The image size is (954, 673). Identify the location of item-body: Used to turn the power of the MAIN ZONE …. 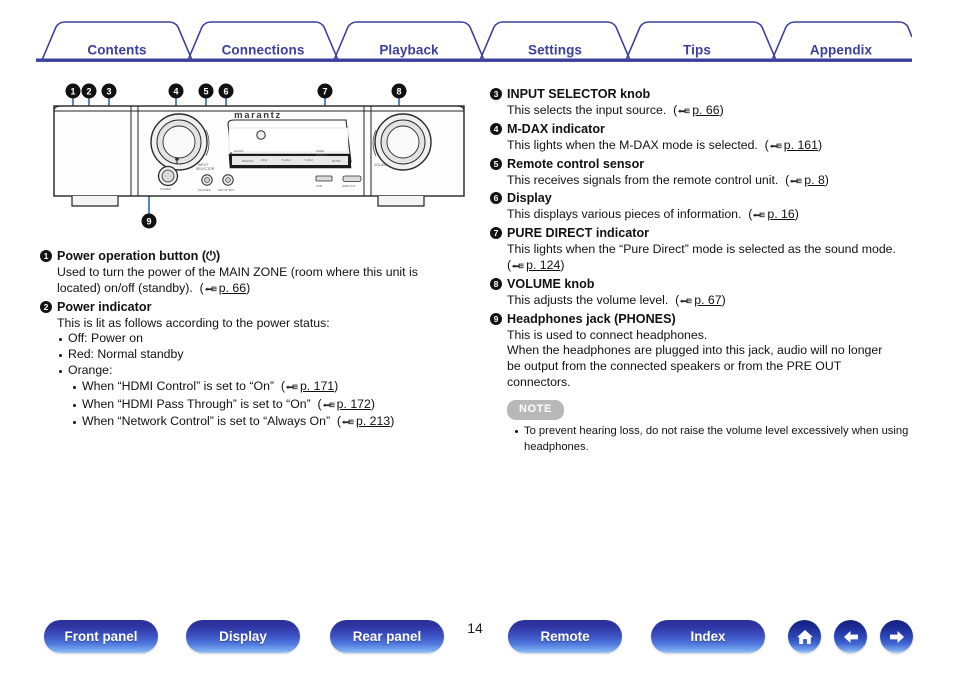
(268, 282).